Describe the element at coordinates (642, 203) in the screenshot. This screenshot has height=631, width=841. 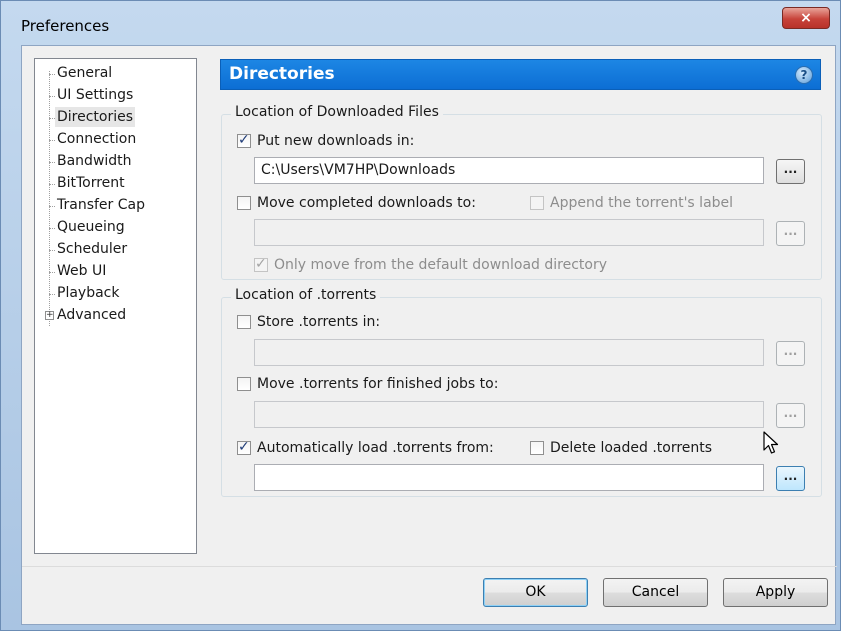
I see `append-label-label: Append the torrent's label` at that location.